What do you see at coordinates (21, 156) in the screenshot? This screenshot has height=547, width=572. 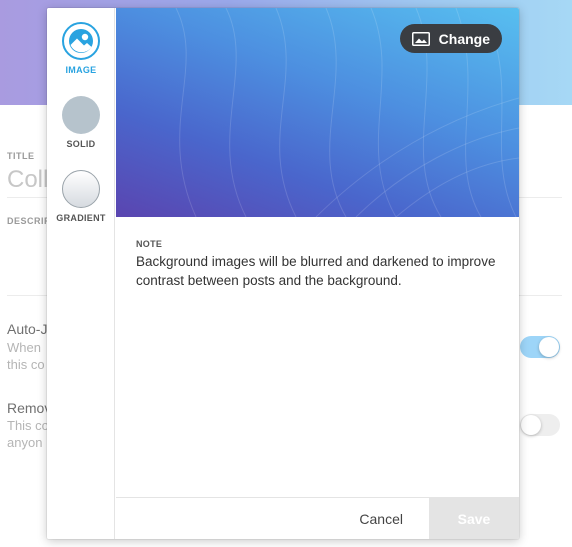 I see `title-field-label: TITLE` at bounding box center [21, 156].